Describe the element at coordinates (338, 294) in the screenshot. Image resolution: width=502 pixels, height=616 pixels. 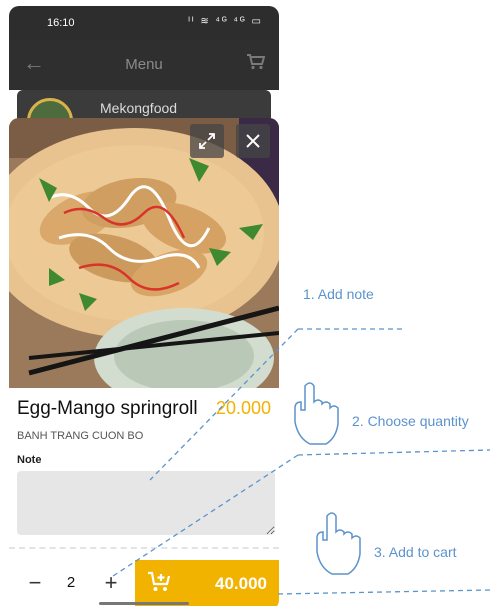
I see `annotation-step-1: 1. Add note` at that location.